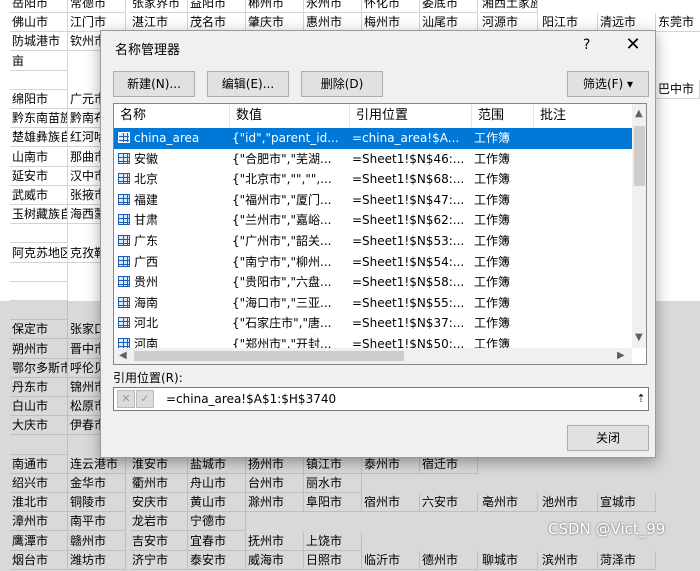 The image size is (700, 571). What do you see at coordinates (373, 179) in the screenshot?
I see `list-item: 北京 {"北京市","","",... =Sheet1!$N$68:... 工作簿` at bounding box center [373, 179].